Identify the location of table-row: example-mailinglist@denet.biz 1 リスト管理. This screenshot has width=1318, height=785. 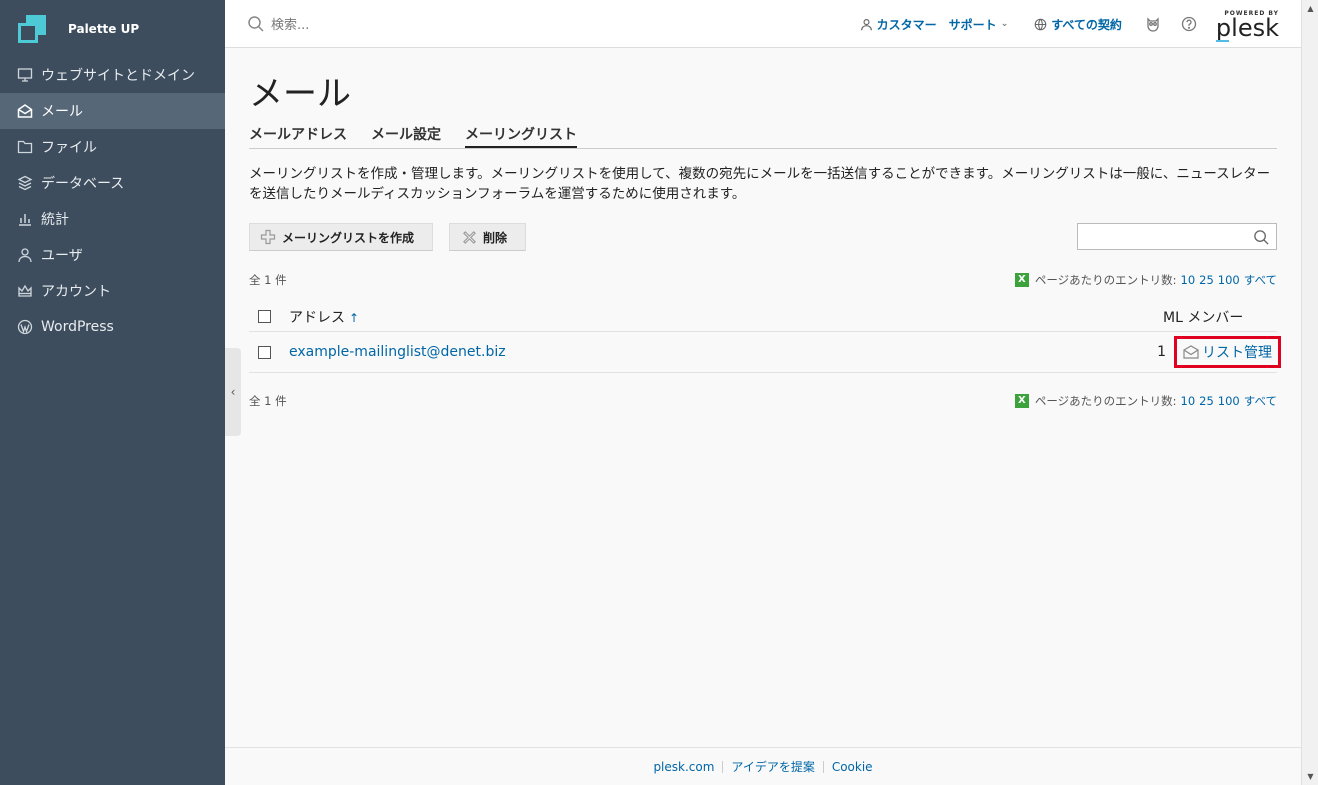
(765, 352).